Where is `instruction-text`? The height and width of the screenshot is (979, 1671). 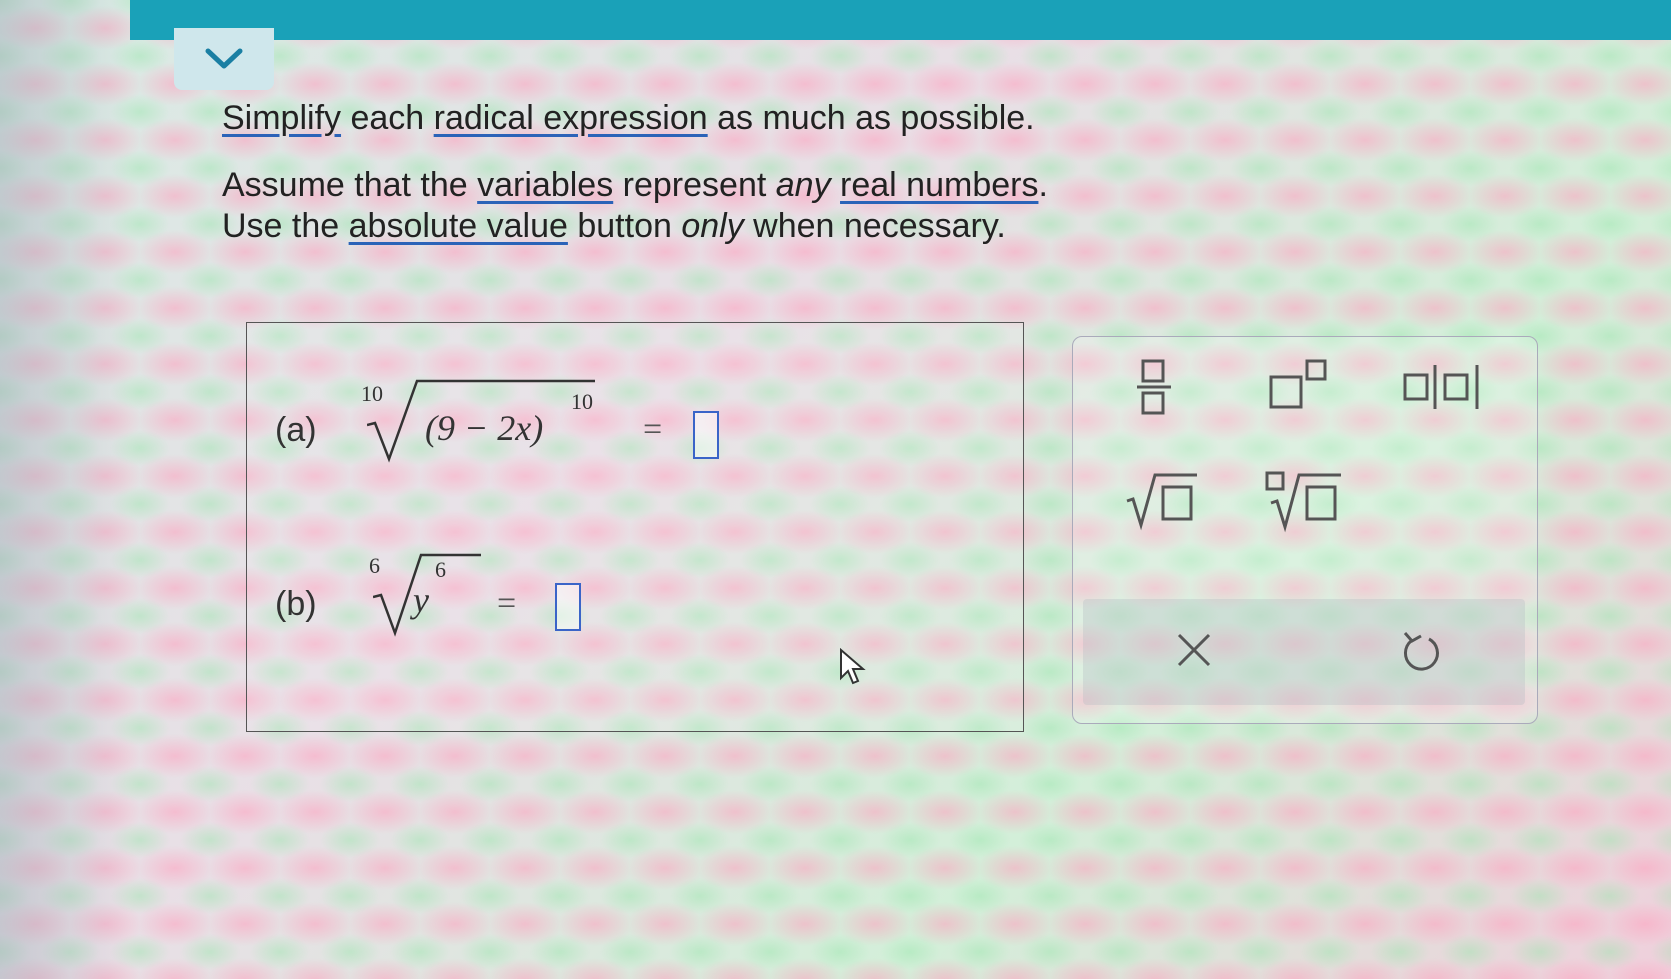
instruction-text is located at coordinates (835, 185).